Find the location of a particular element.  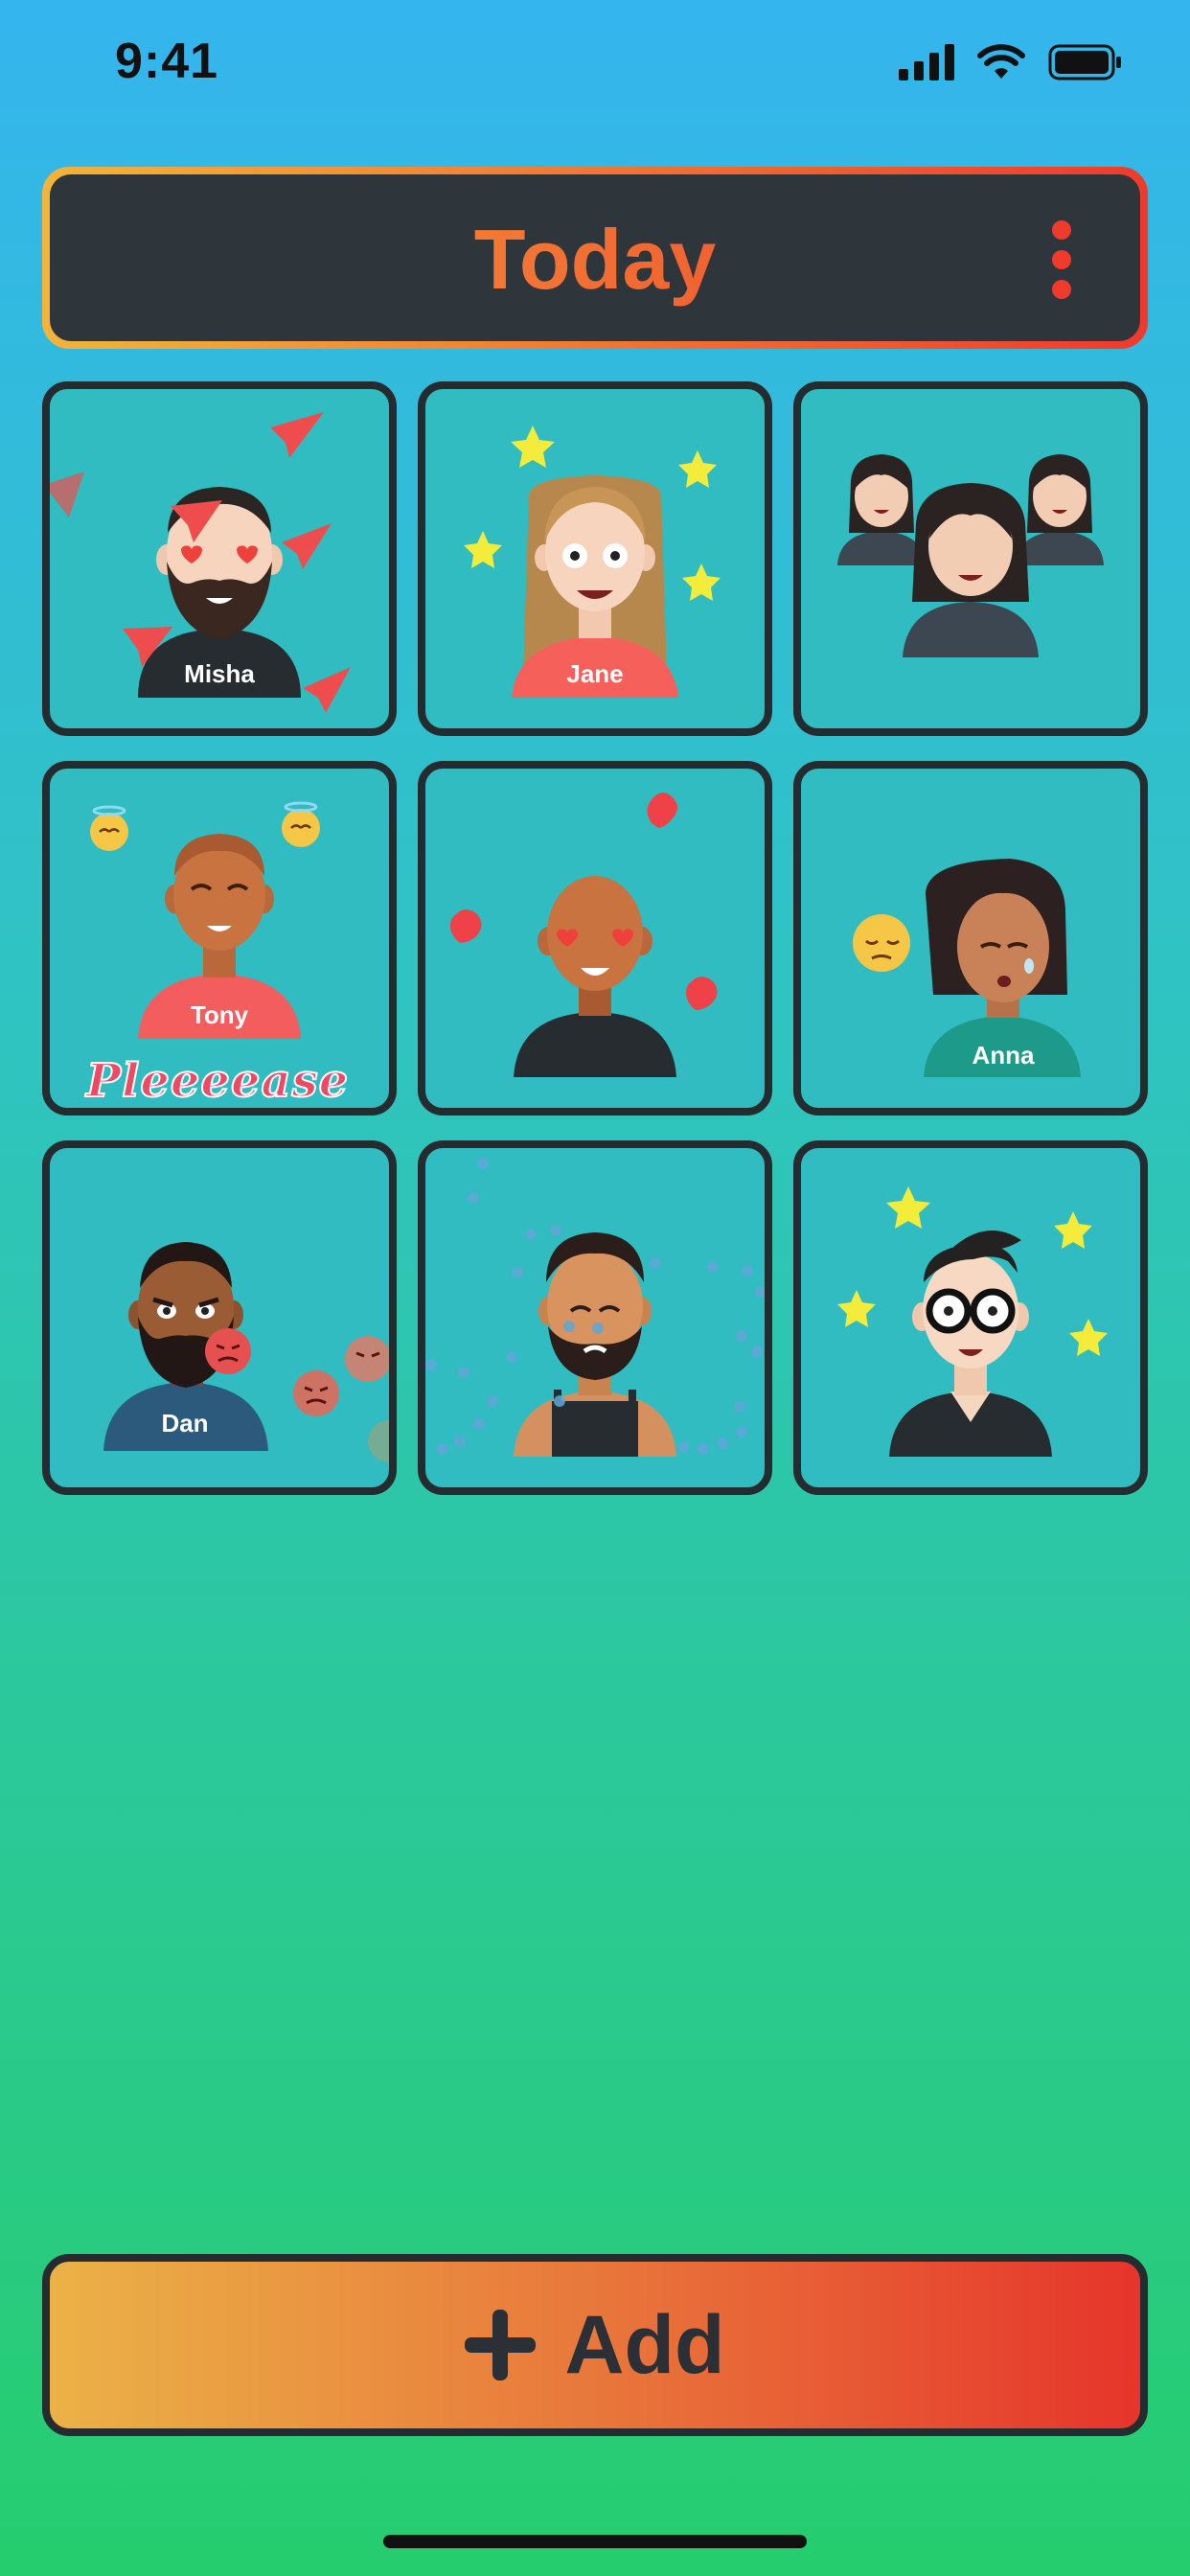

avatar-card-anna: Anna is located at coordinates (971, 938).